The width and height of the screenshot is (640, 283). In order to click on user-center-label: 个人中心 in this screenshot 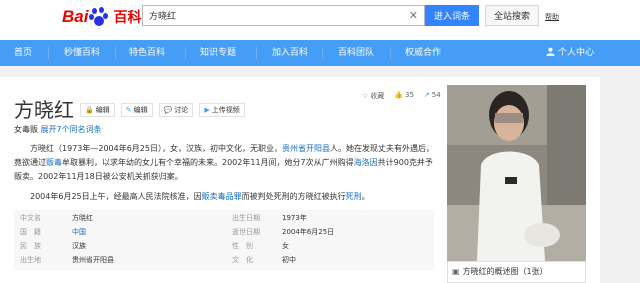, I will do `click(576, 53)`.